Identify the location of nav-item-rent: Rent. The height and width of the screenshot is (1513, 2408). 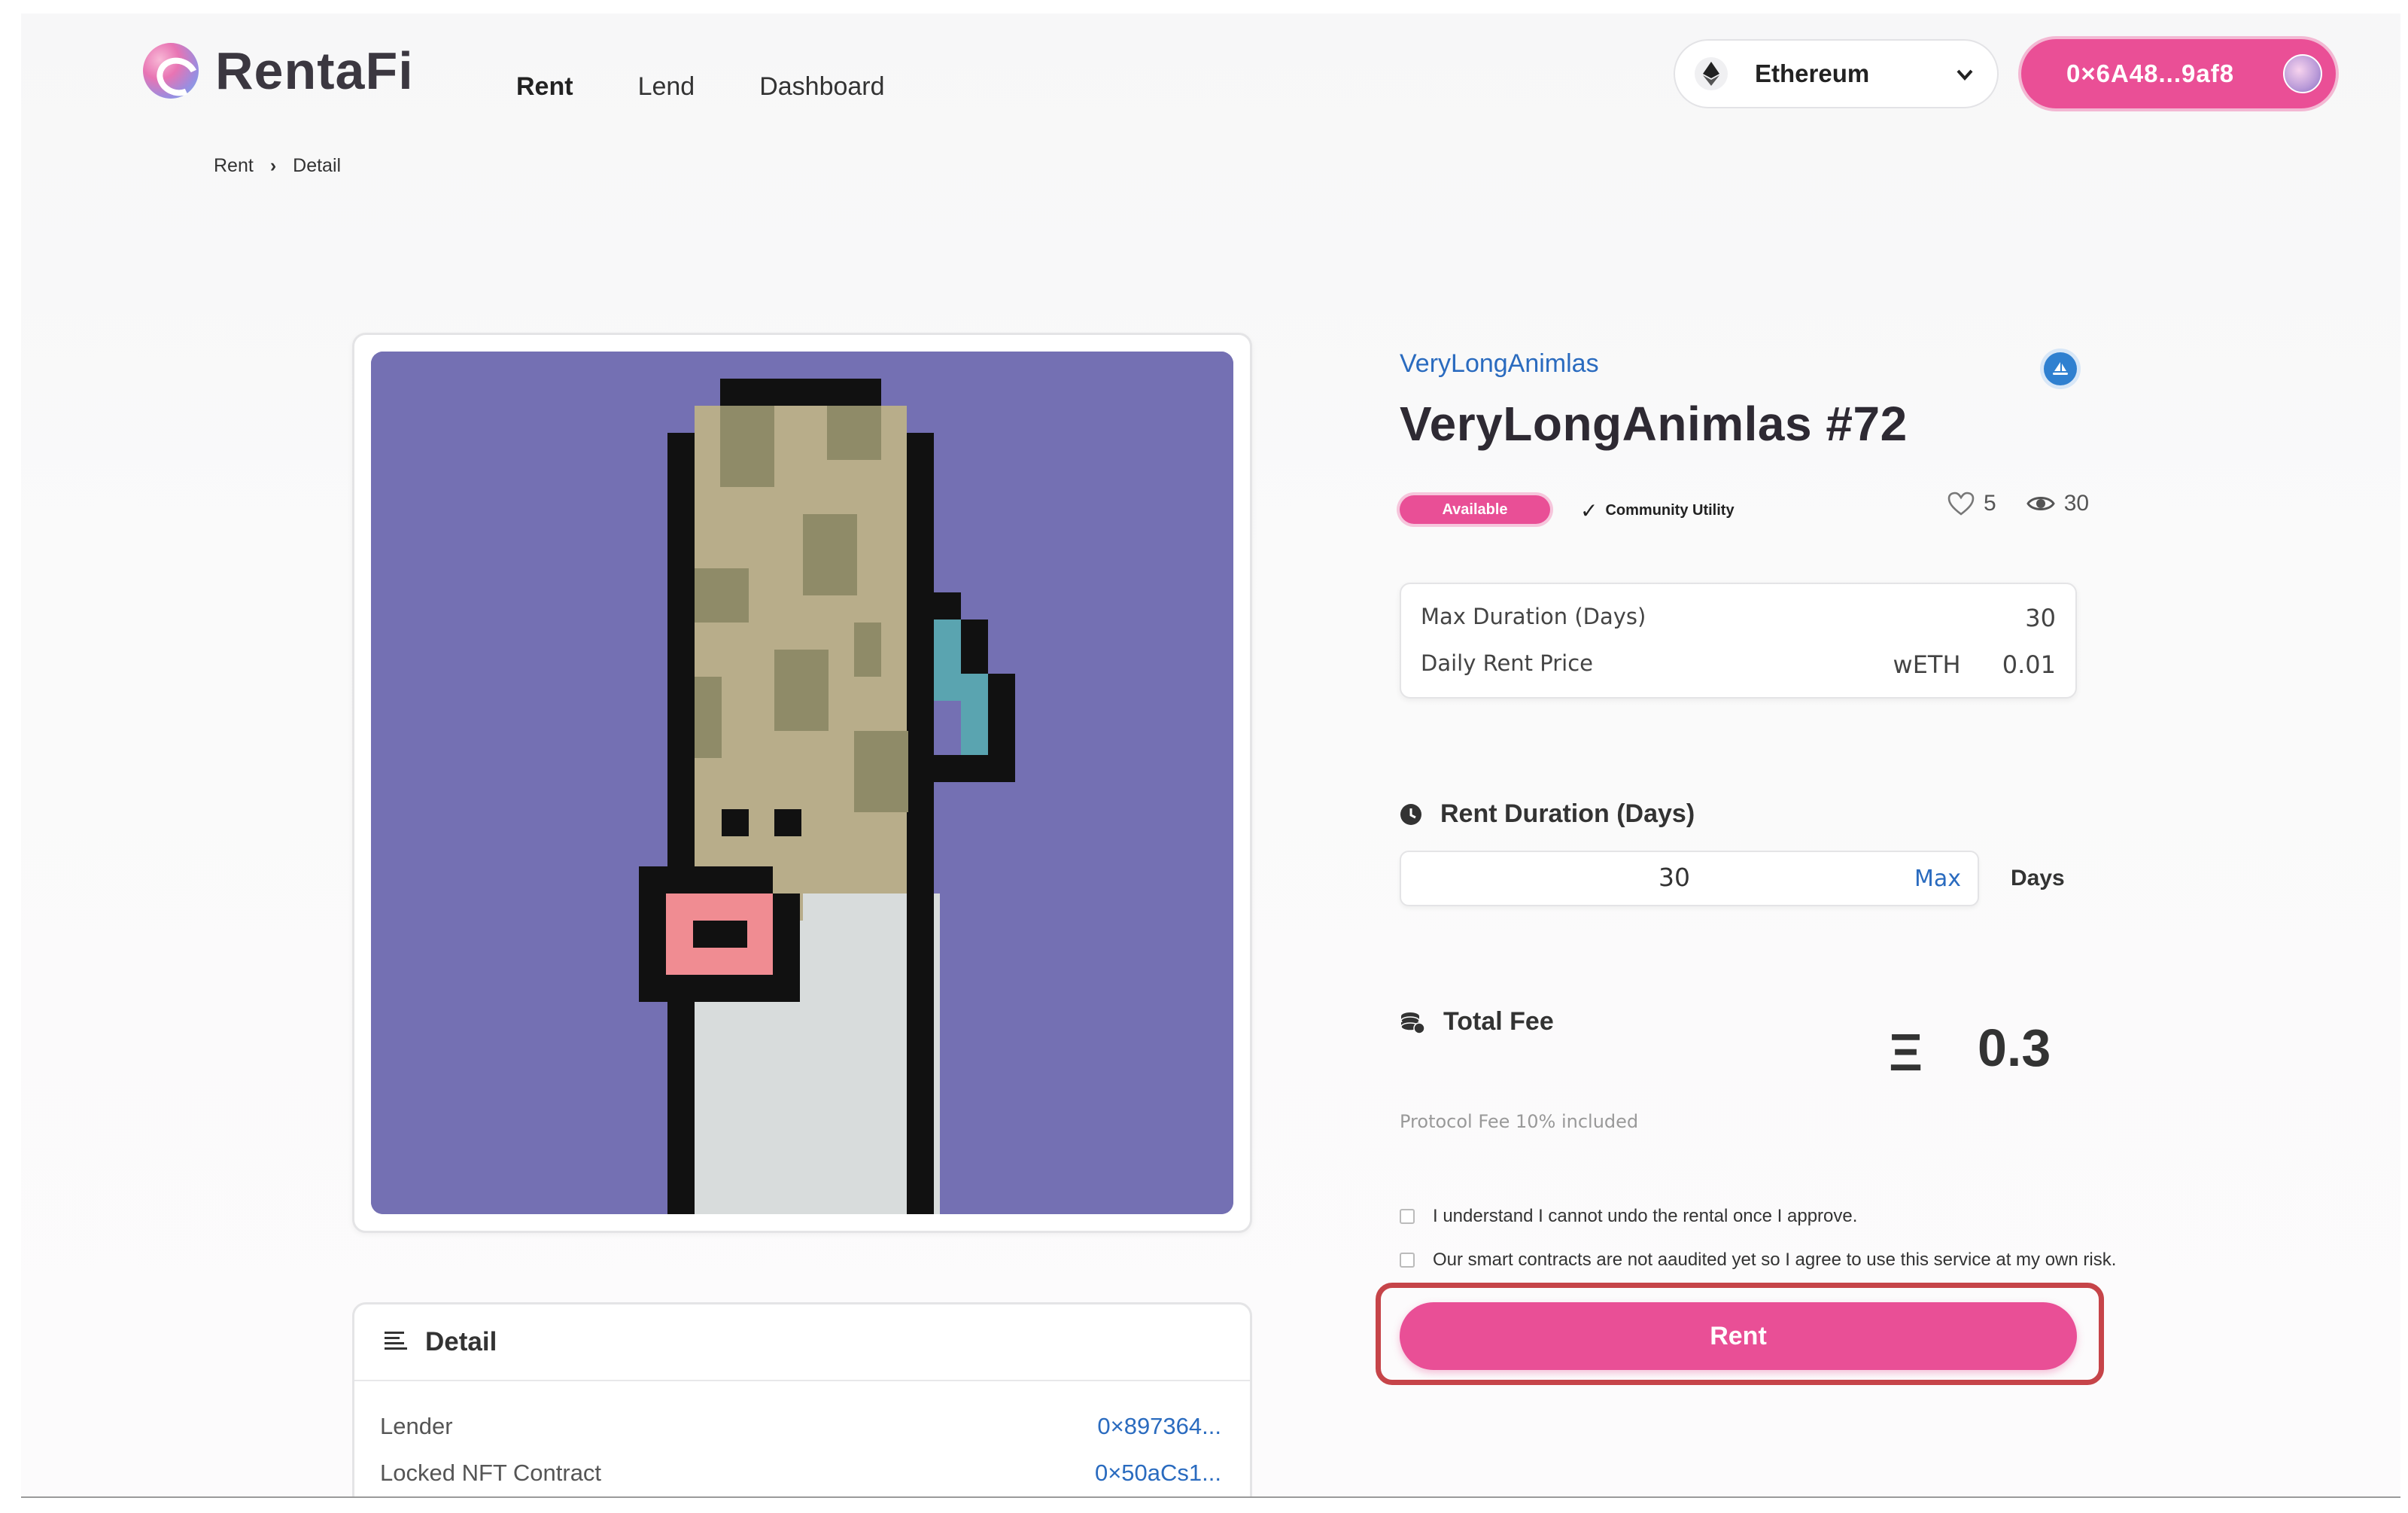
(544, 87).